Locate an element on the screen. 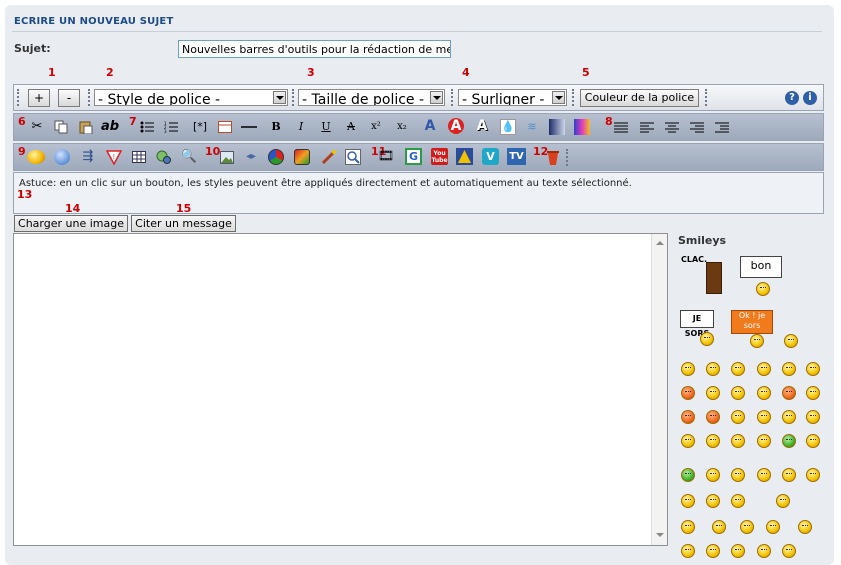 The height and width of the screenshot is (565, 841). font-color-red-icon: A is located at coordinates (456, 126).